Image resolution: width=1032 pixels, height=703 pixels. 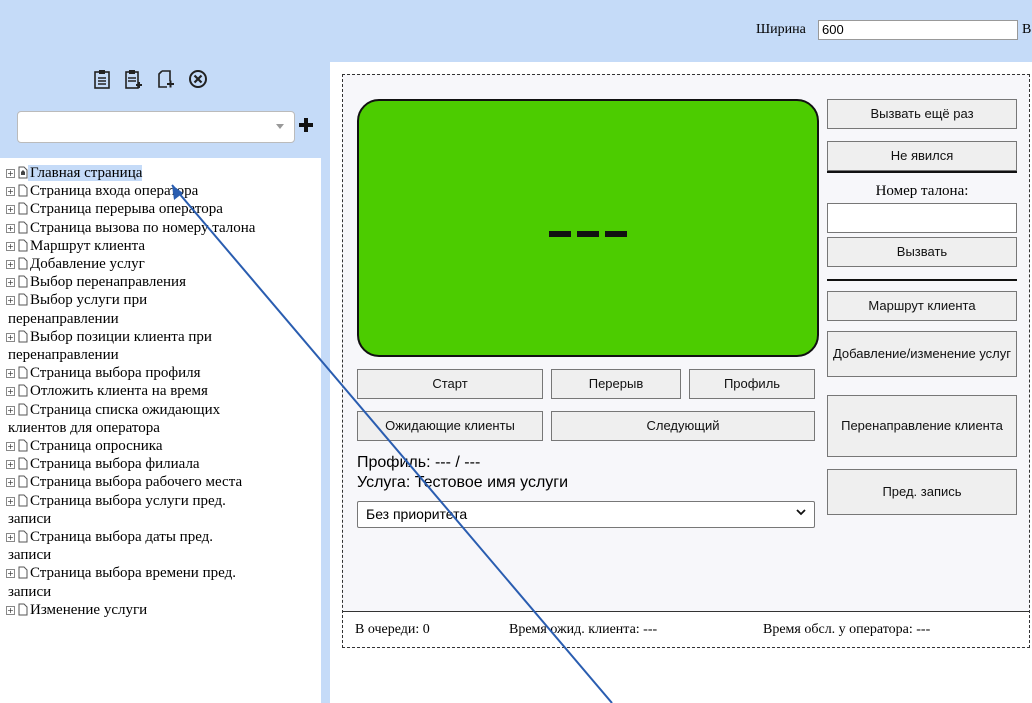 I want to click on no-show-button: Не явился, so click(x=922, y=156).